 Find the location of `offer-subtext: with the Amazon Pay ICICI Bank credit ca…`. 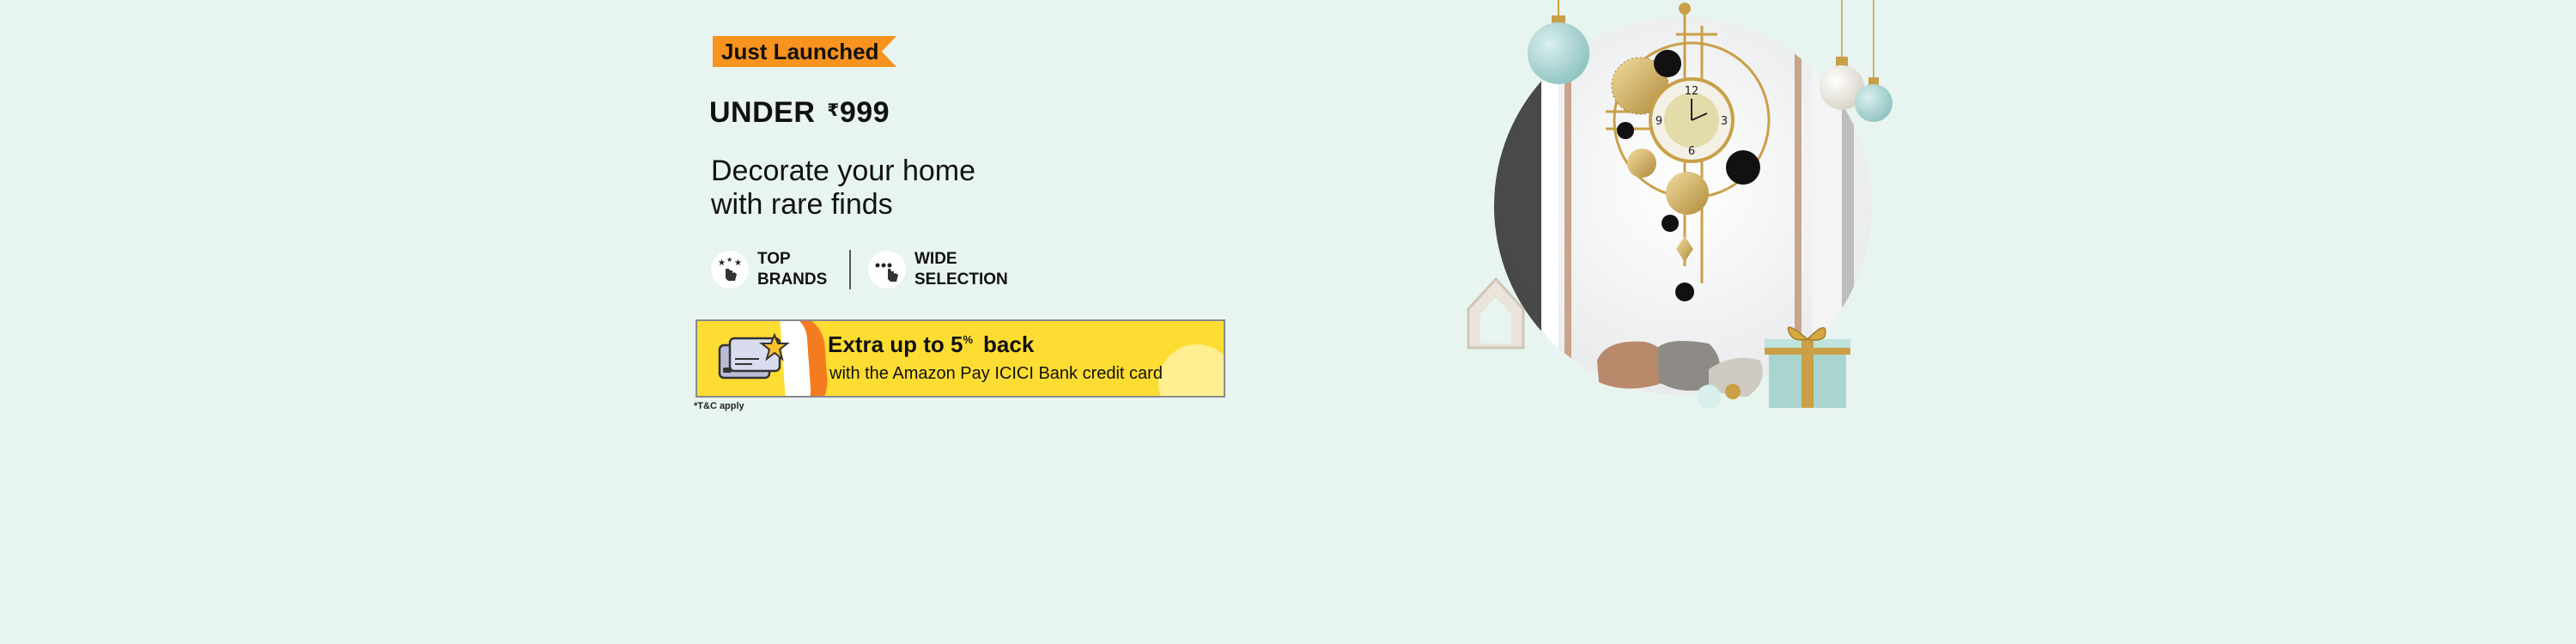

offer-subtext: with the Amazon Pay ICICI Bank credit ca… is located at coordinates (996, 374).